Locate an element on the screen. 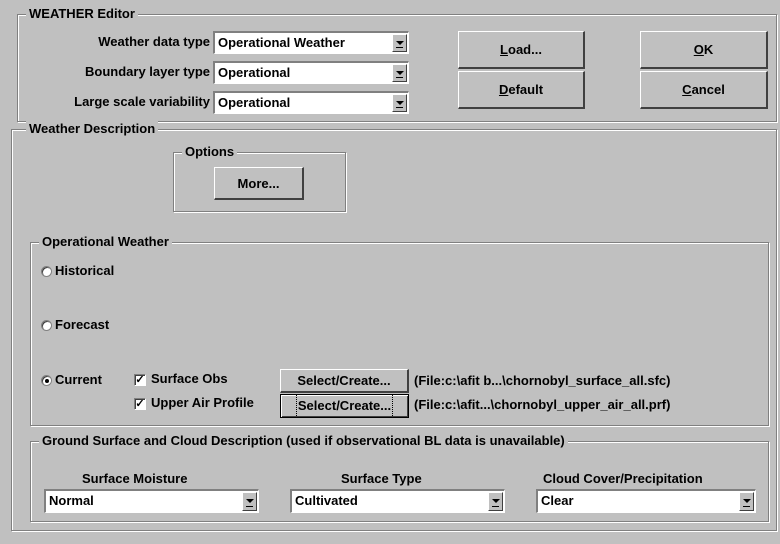 Image resolution: width=780 pixels, height=544 pixels. surface-moisture-dropdown-arrow-icon is located at coordinates (249, 501).